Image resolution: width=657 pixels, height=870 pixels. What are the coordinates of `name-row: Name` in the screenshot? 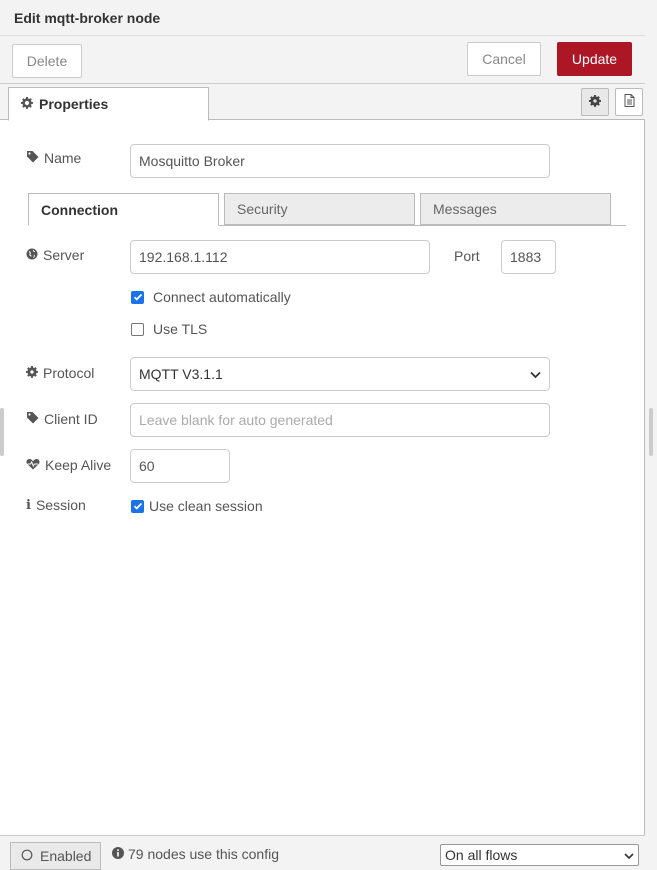 It's located at (53, 158).